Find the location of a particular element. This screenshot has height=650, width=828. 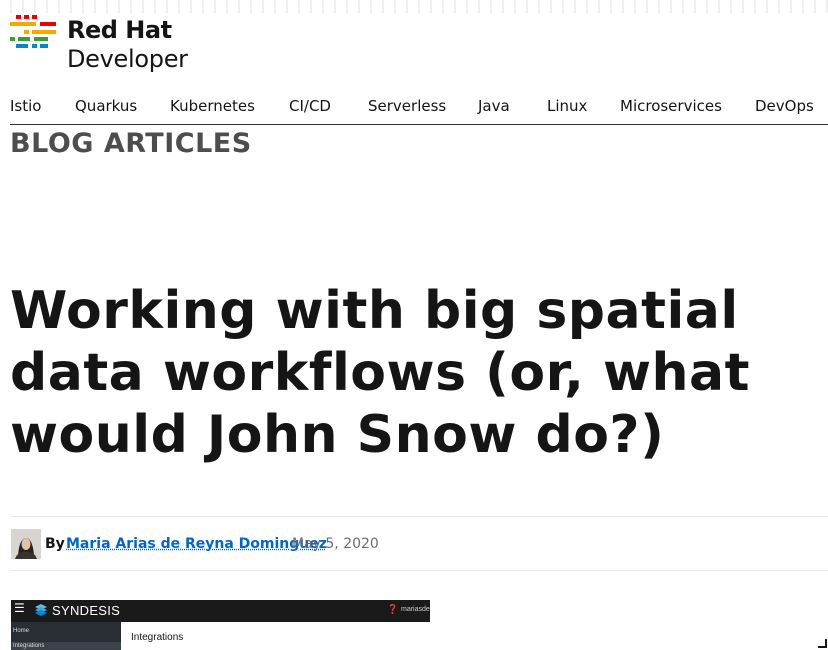

author-avatar is located at coordinates (26, 544).